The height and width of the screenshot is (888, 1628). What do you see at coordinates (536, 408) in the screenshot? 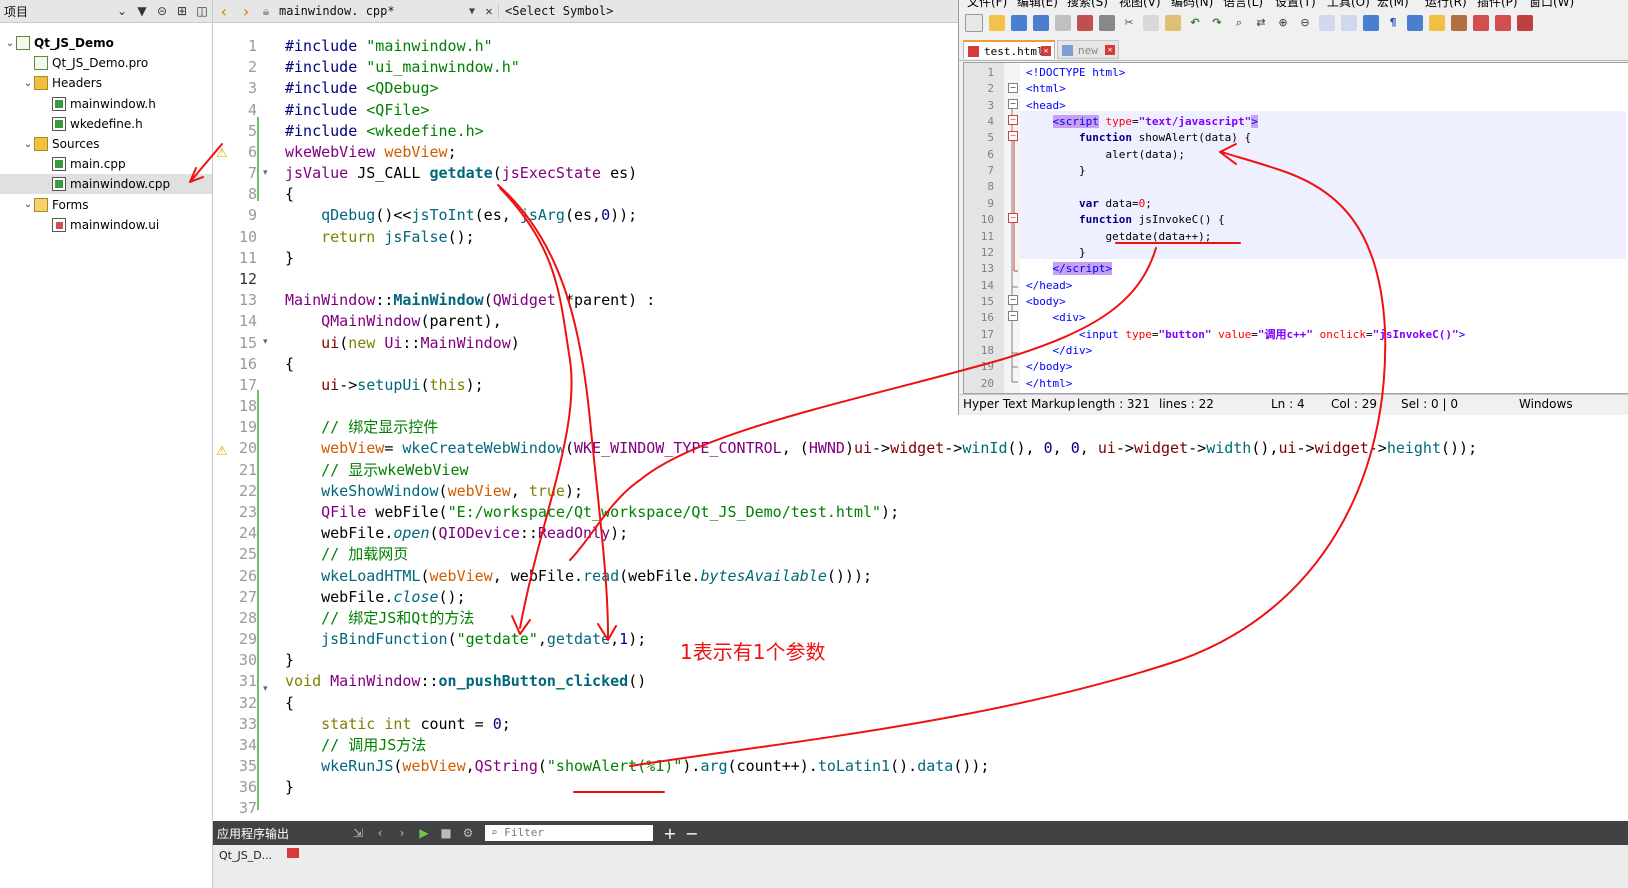
I see `getdate-name-arrow` at bounding box center [536, 408].